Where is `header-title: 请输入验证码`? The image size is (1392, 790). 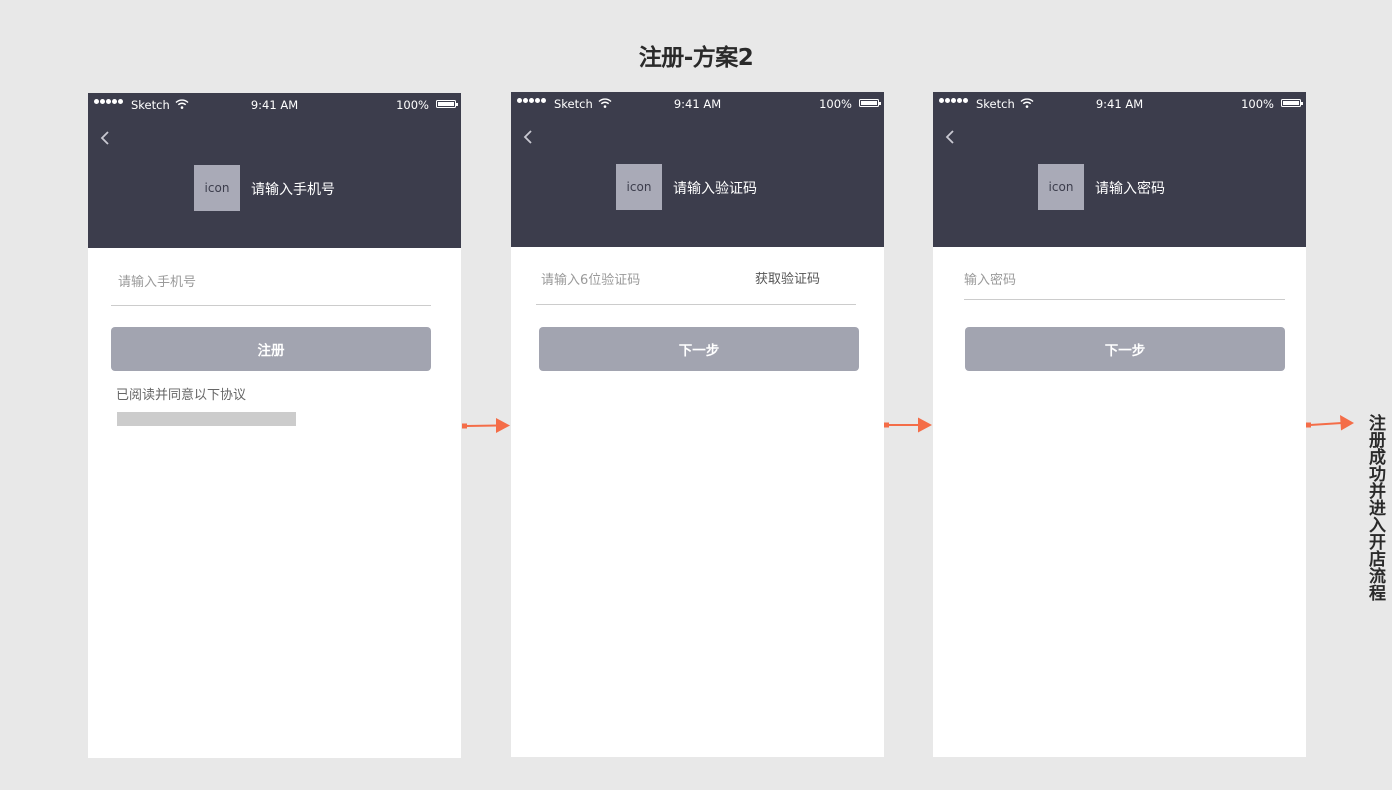 header-title: 请输入验证码 is located at coordinates (715, 189).